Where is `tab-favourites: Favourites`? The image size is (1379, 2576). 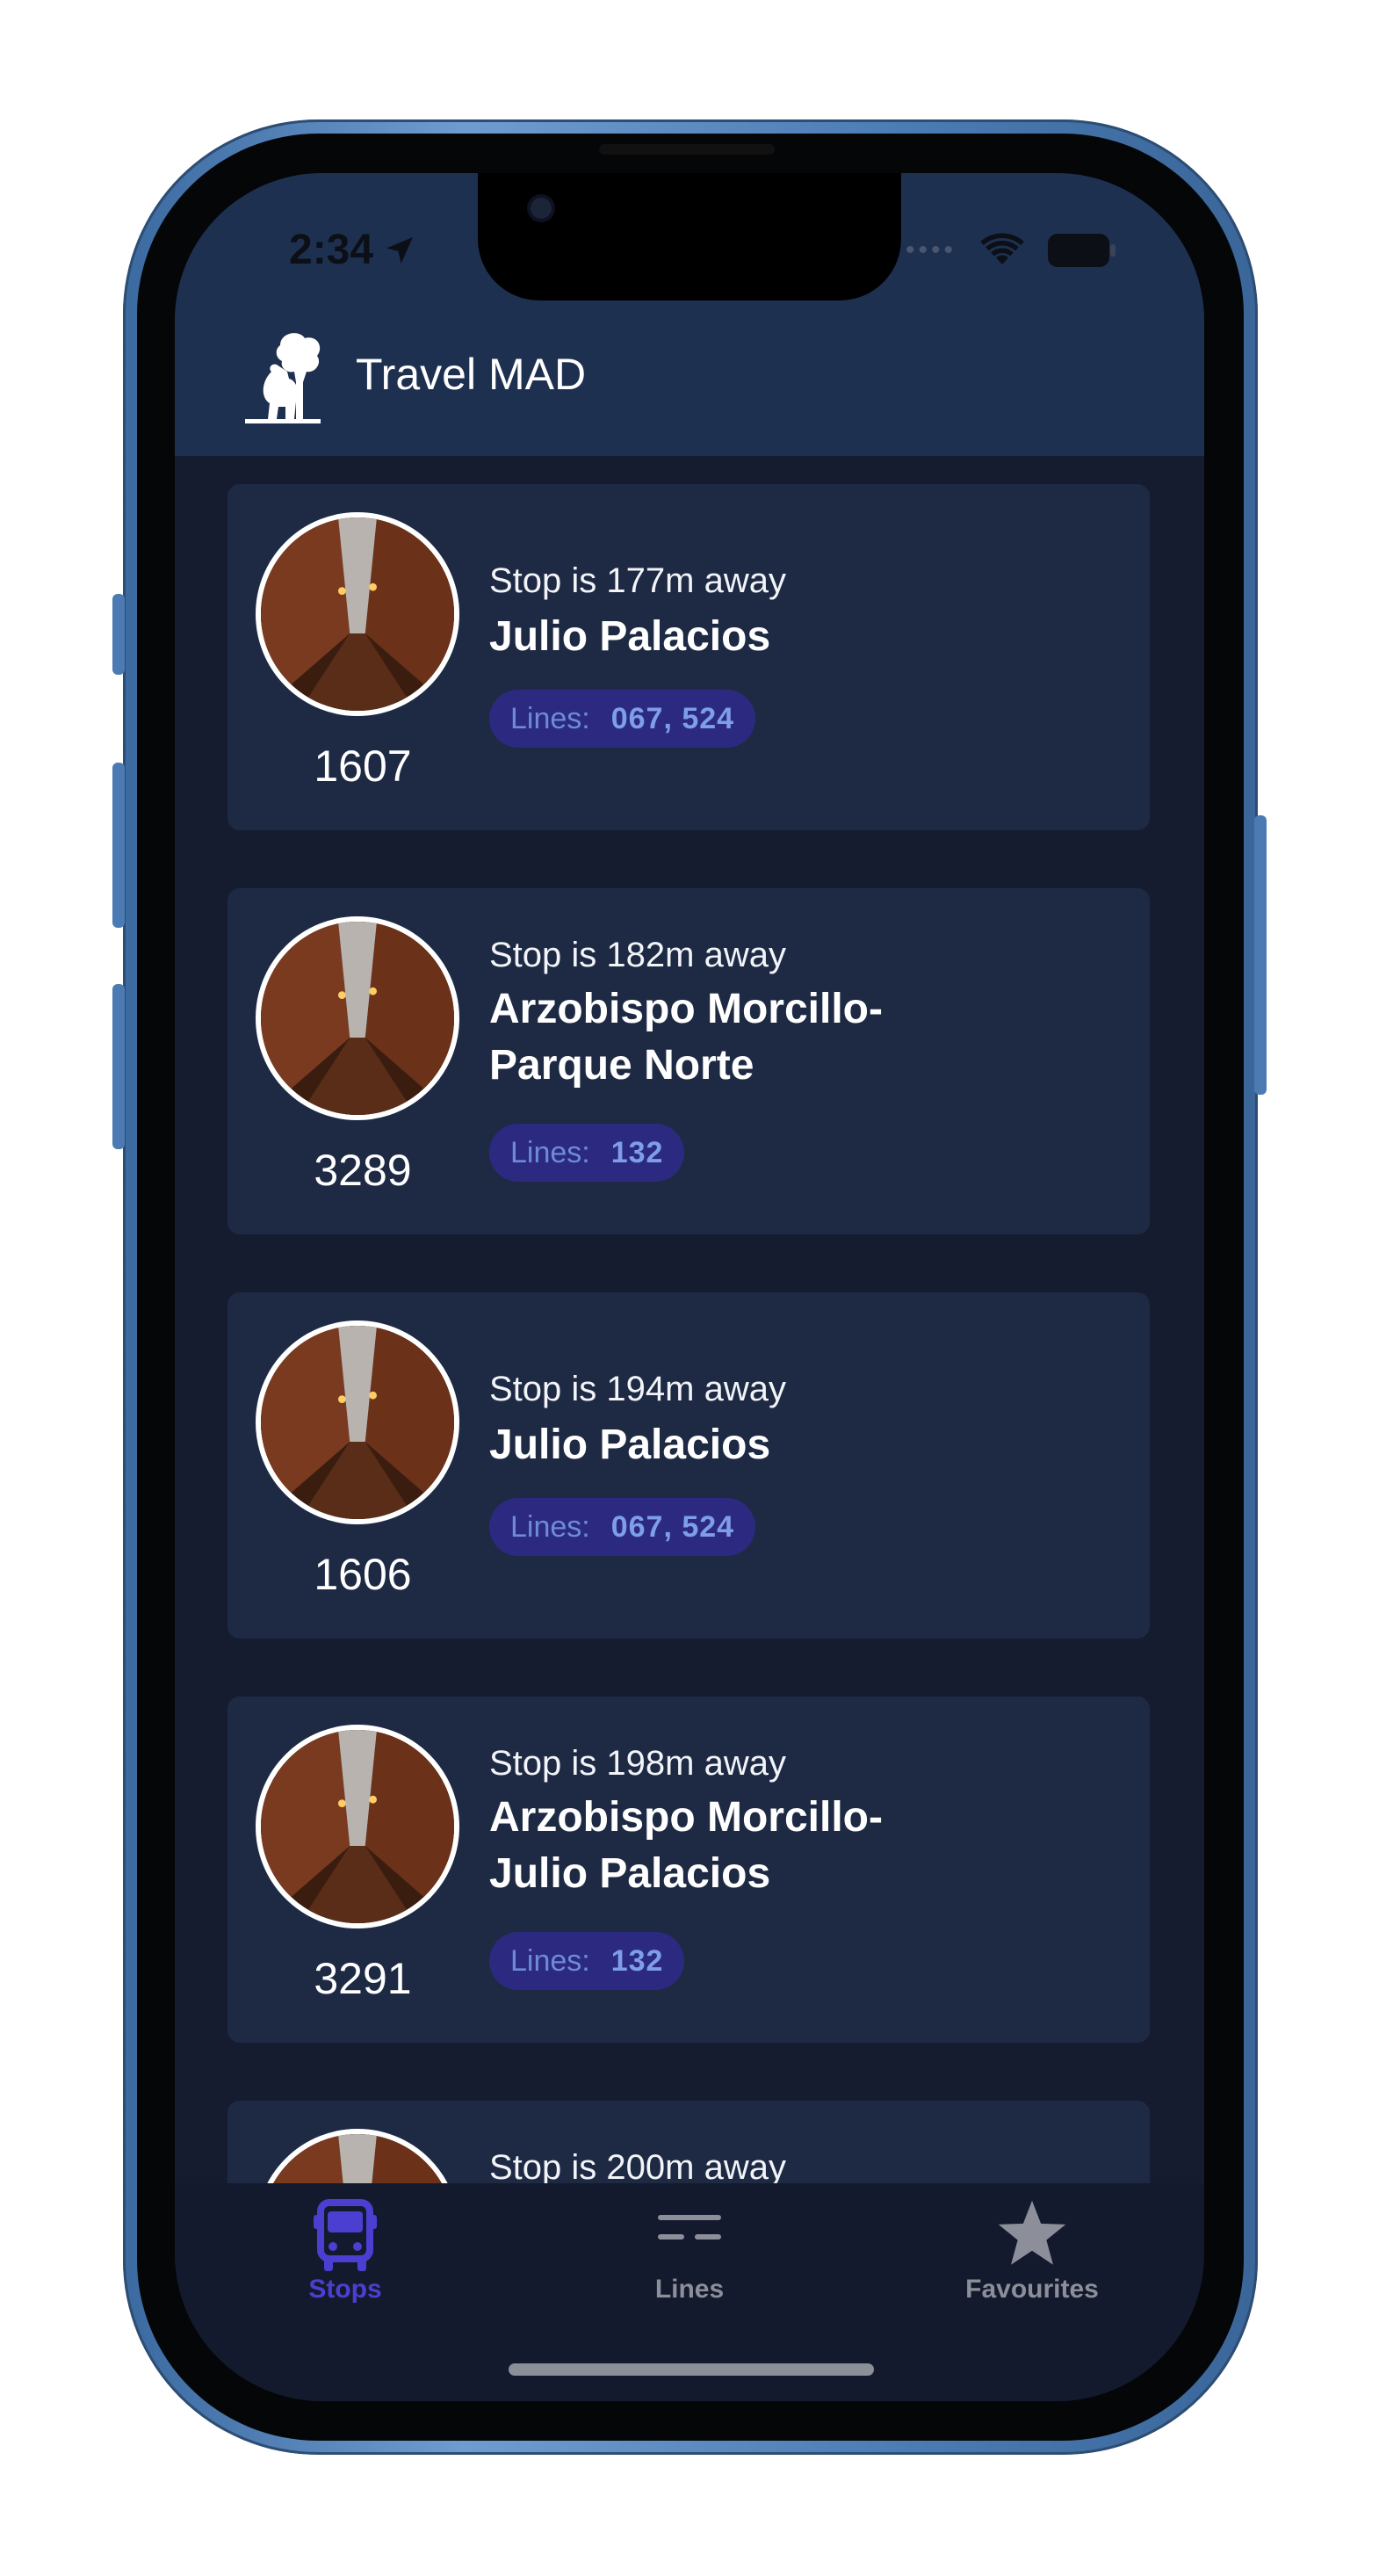 tab-favourites: Favourites is located at coordinates (1032, 2262).